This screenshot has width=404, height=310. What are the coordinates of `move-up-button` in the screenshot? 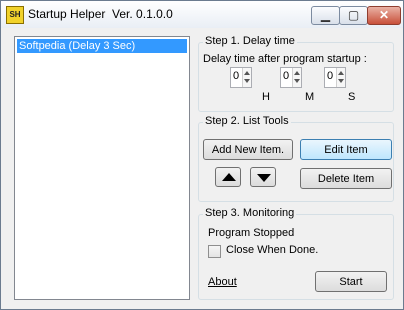 It's located at (228, 177).